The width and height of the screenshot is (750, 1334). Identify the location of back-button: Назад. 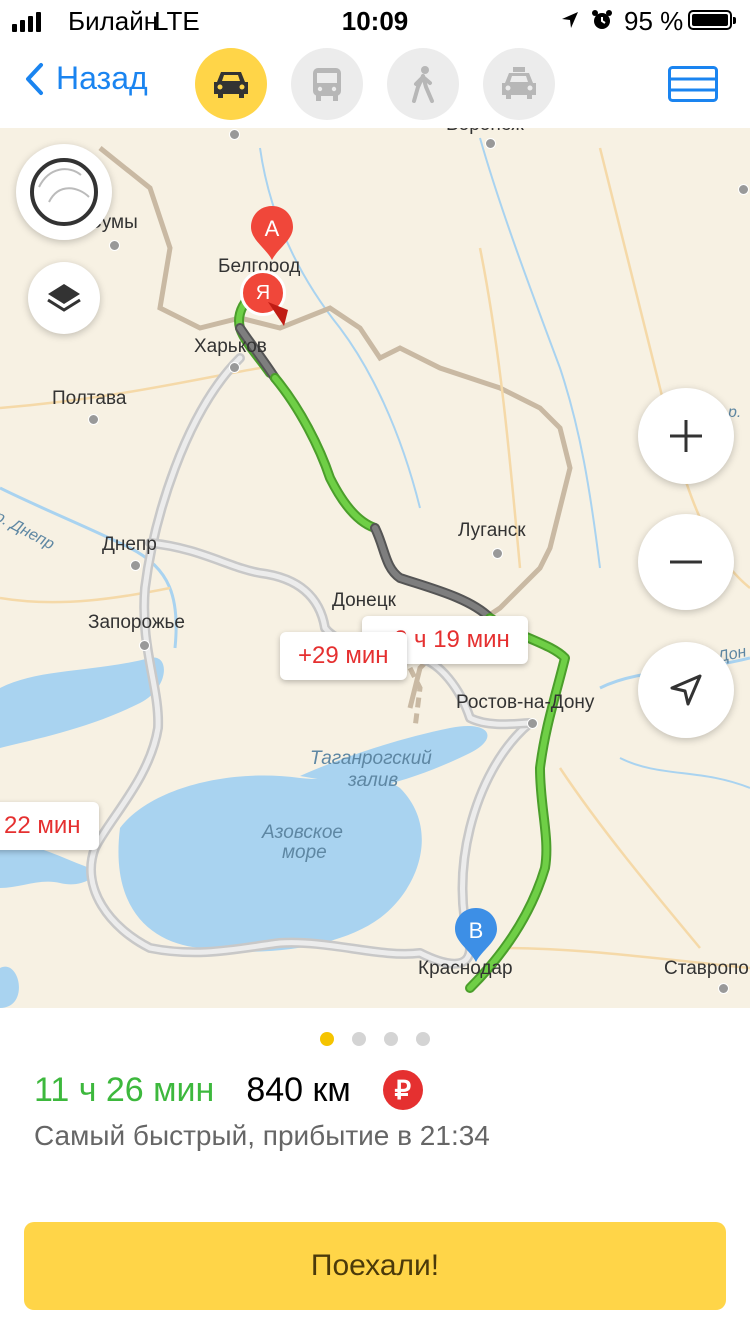
(86, 78).